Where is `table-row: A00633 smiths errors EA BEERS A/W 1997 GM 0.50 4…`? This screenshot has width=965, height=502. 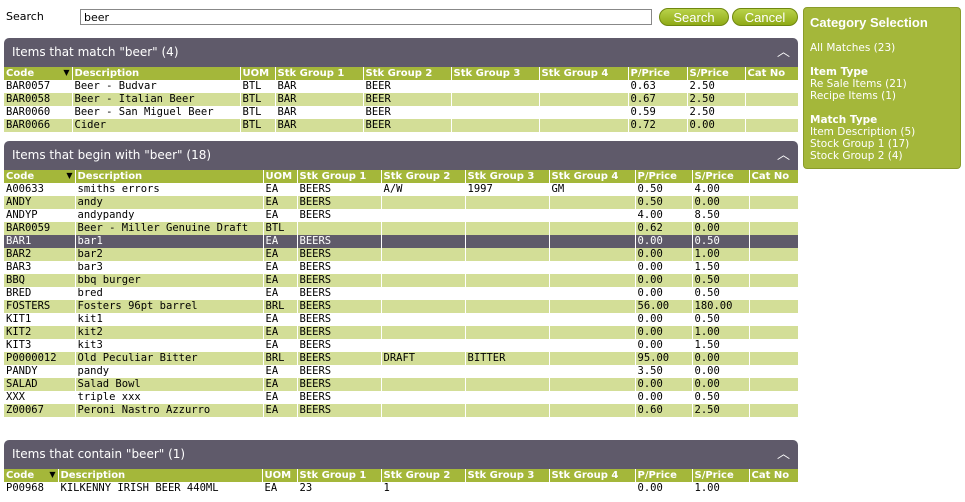
table-row: A00633 smiths errors EA BEERS A/W 1997 GM 0.50 4… is located at coordinates (401, 189).